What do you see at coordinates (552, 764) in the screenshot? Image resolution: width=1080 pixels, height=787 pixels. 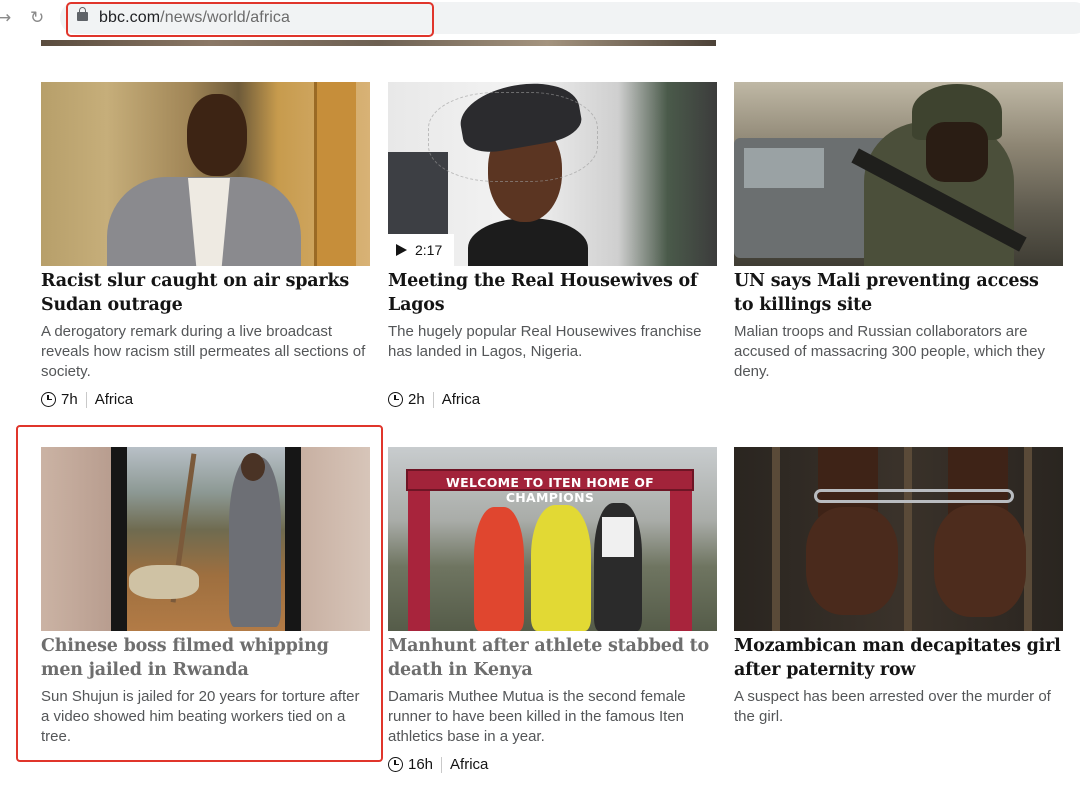 I see `story-meta: 16h Africa` at bounding box center [552, 764].